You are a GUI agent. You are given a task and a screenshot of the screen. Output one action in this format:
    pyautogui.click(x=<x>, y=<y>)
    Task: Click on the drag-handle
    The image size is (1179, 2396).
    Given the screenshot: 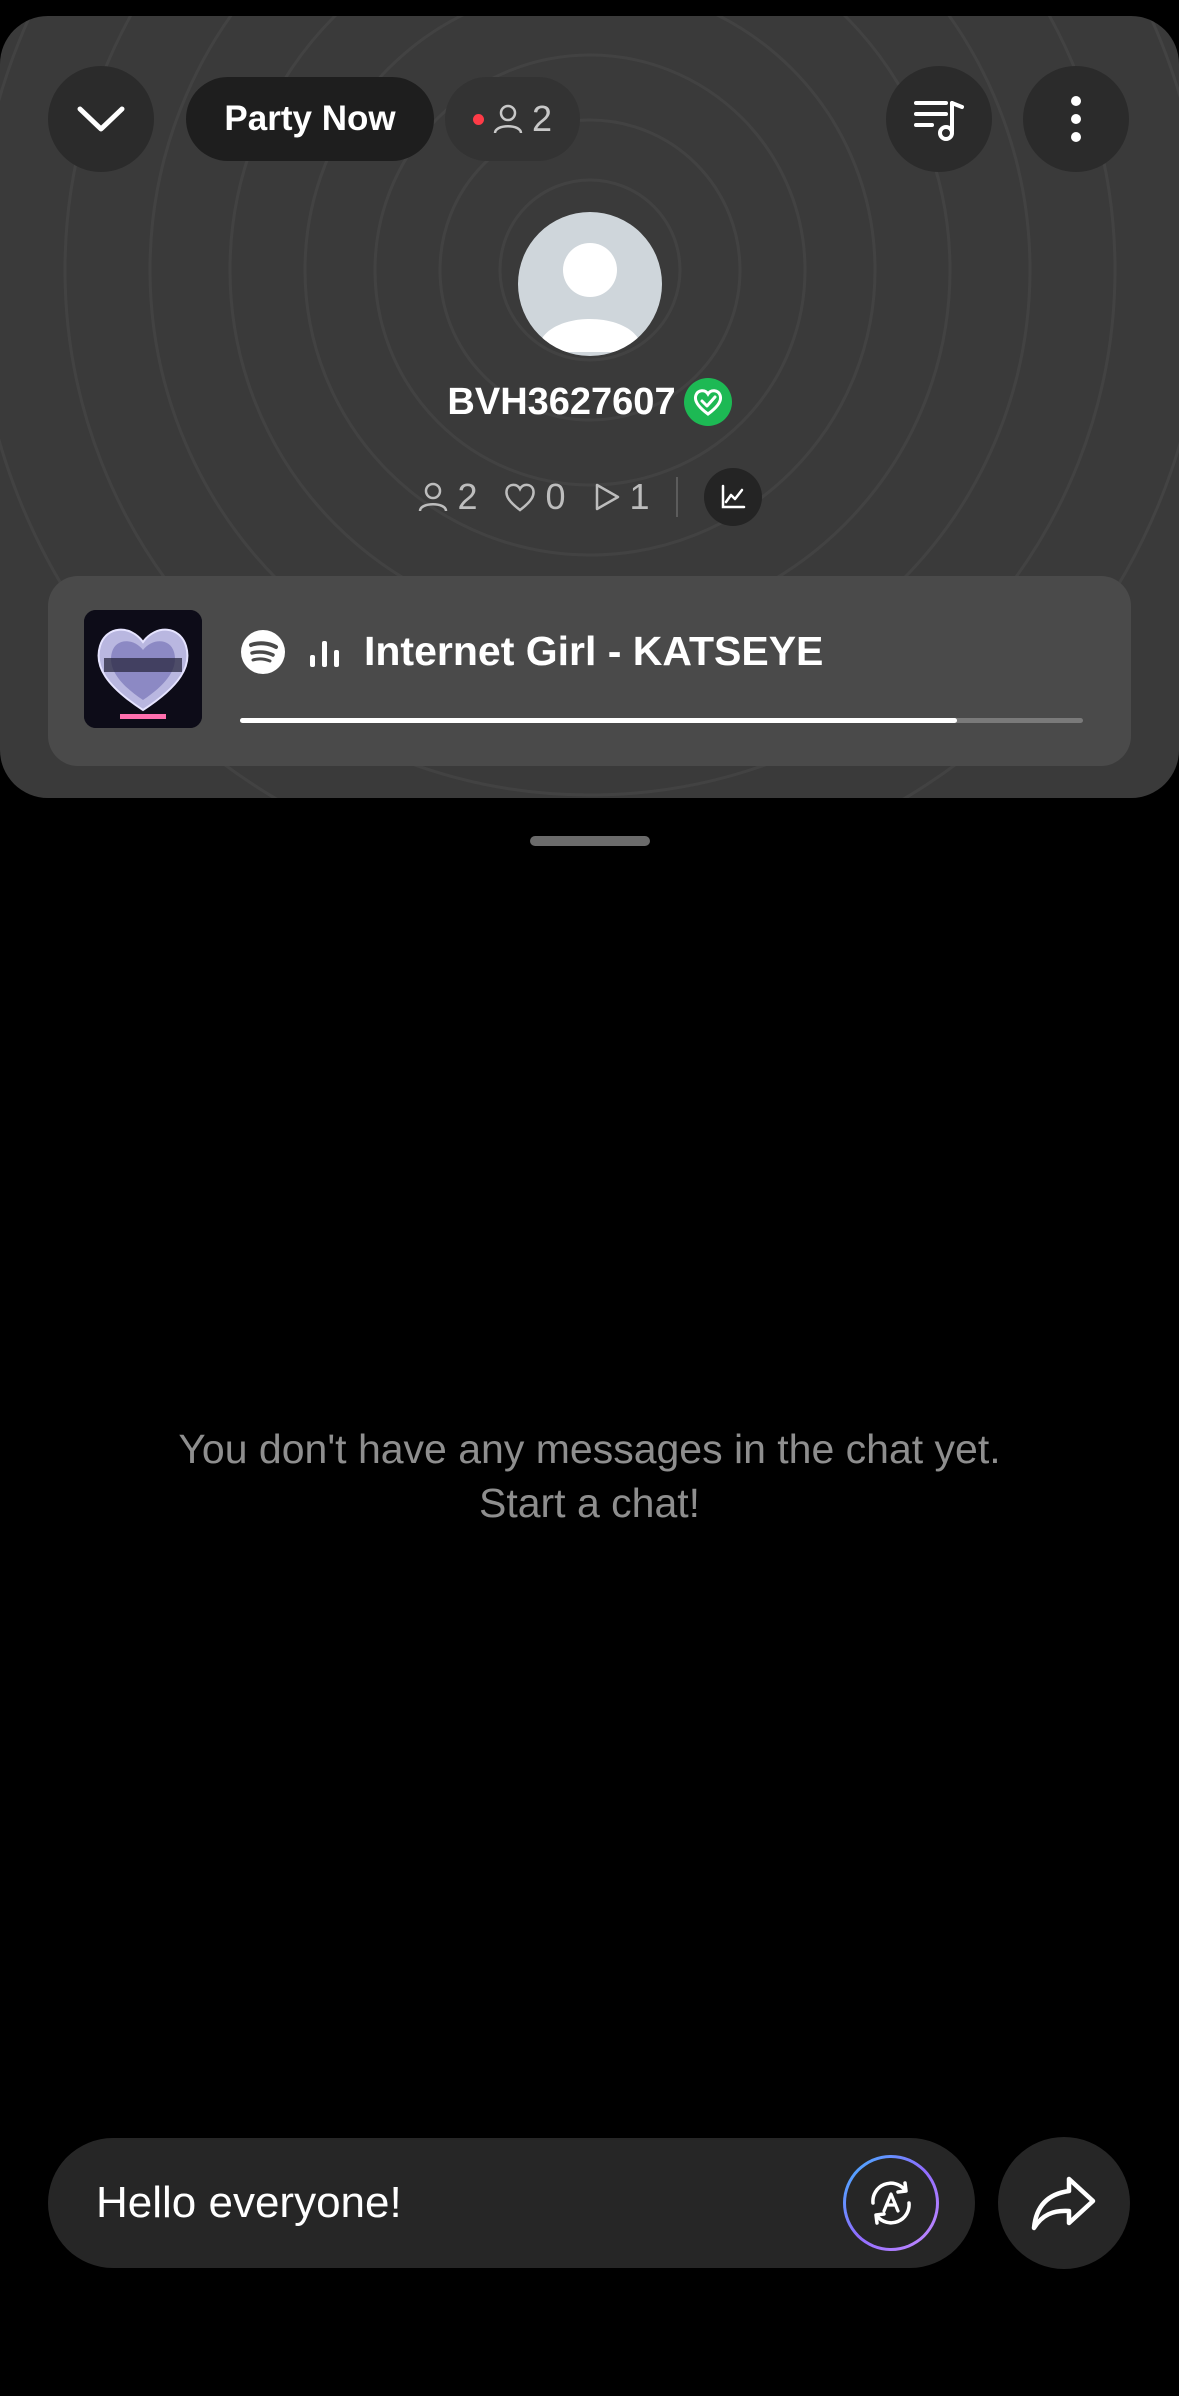 What is the action you would take?
    pyautogui.click(x=590, y=841)
    